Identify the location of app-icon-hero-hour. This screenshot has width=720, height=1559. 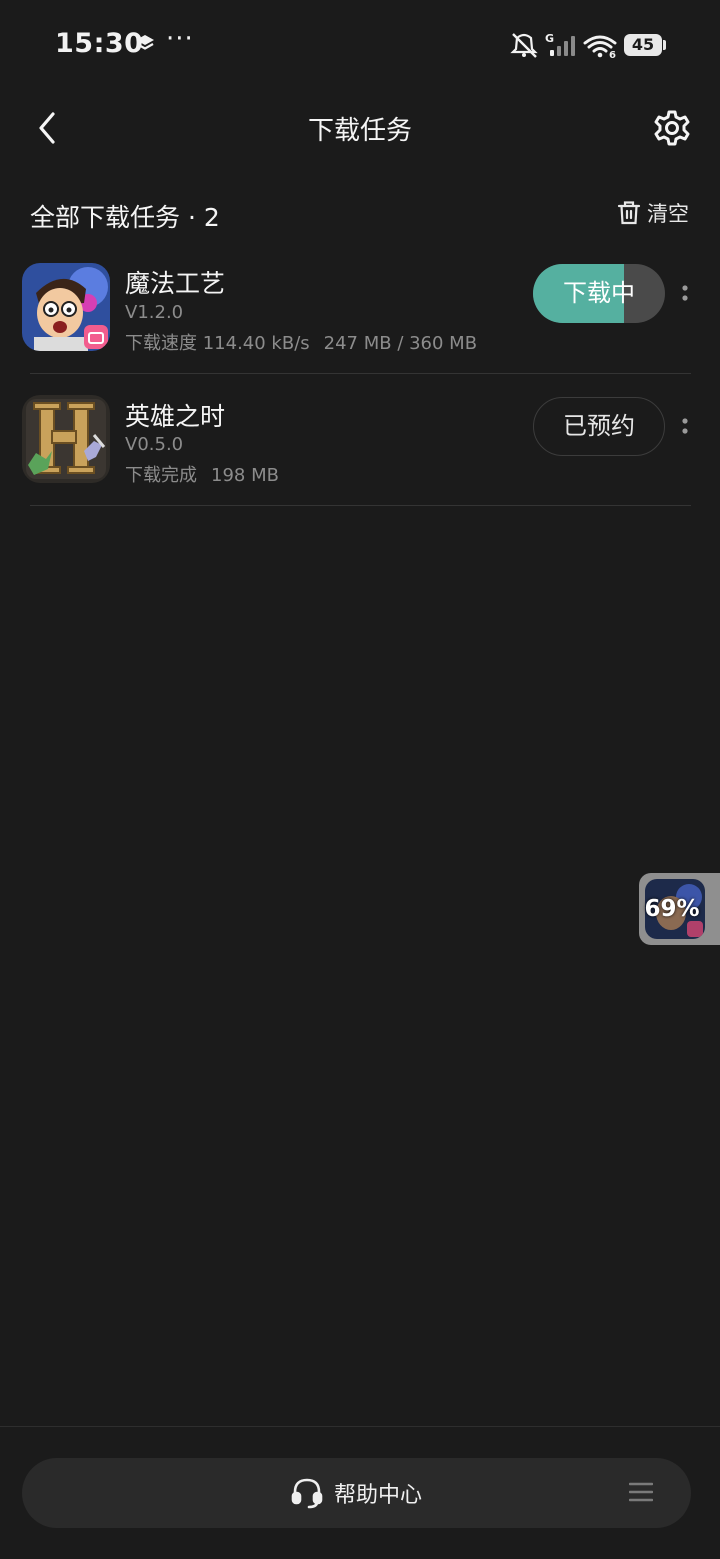
(66, 439).